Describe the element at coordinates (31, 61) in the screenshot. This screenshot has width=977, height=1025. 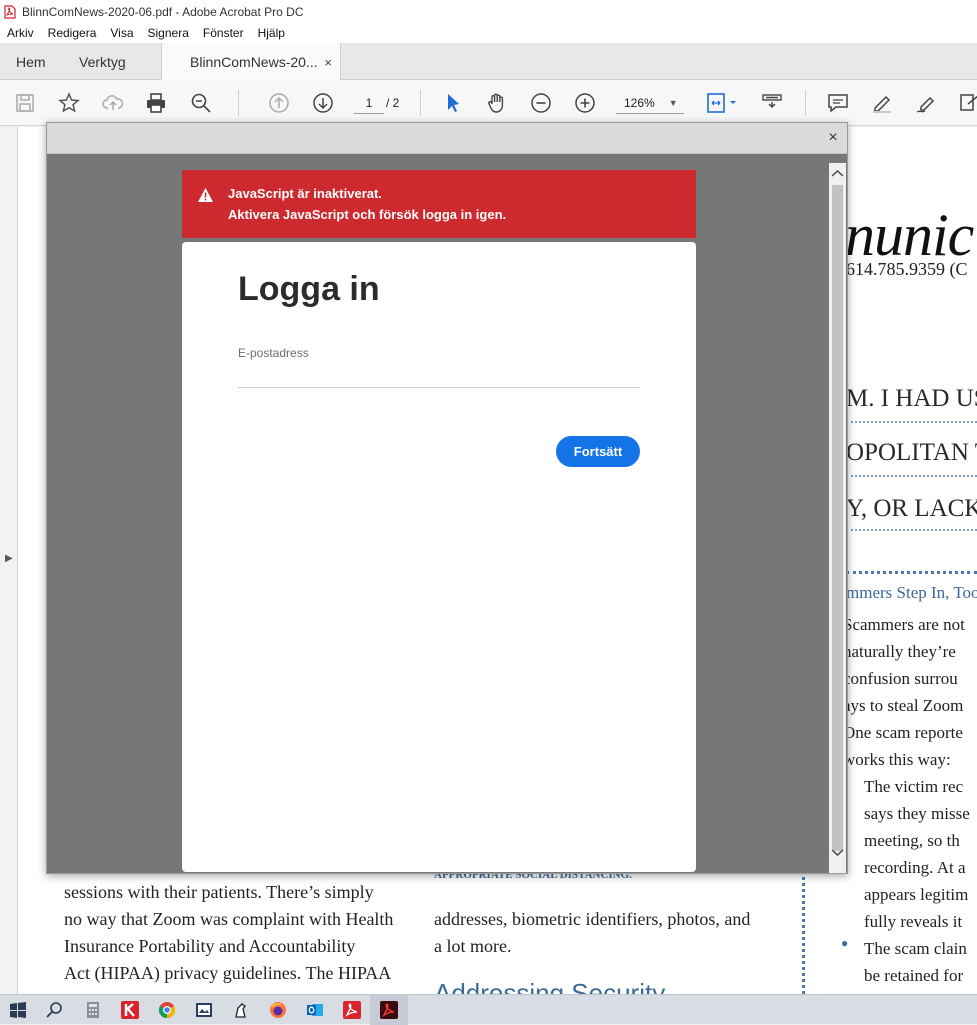
I see `tab-home: Hem` at that location.